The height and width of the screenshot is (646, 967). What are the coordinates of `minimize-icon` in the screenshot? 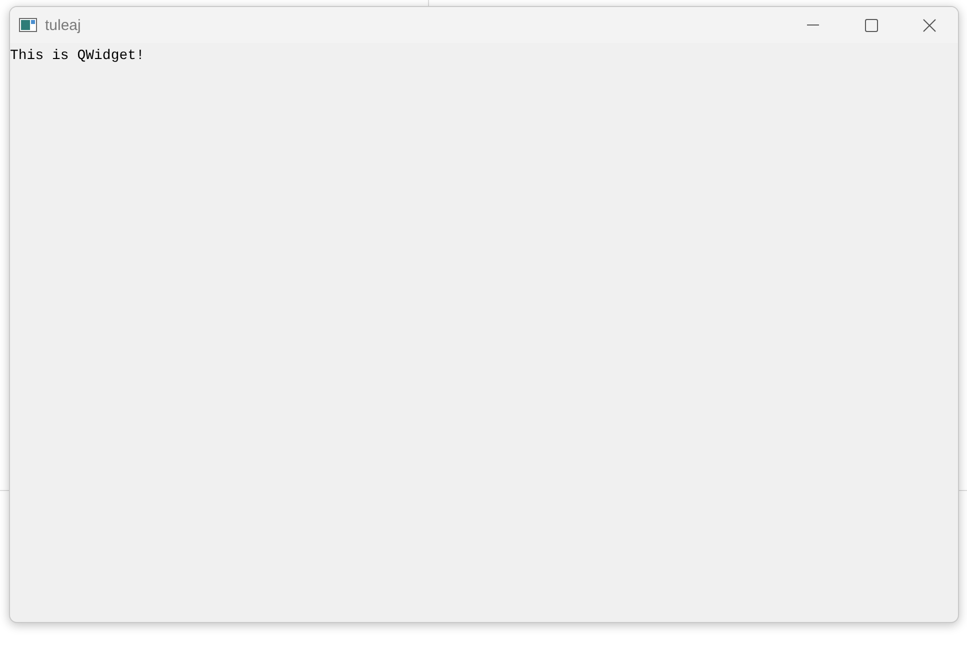 It's located at (813, 25).